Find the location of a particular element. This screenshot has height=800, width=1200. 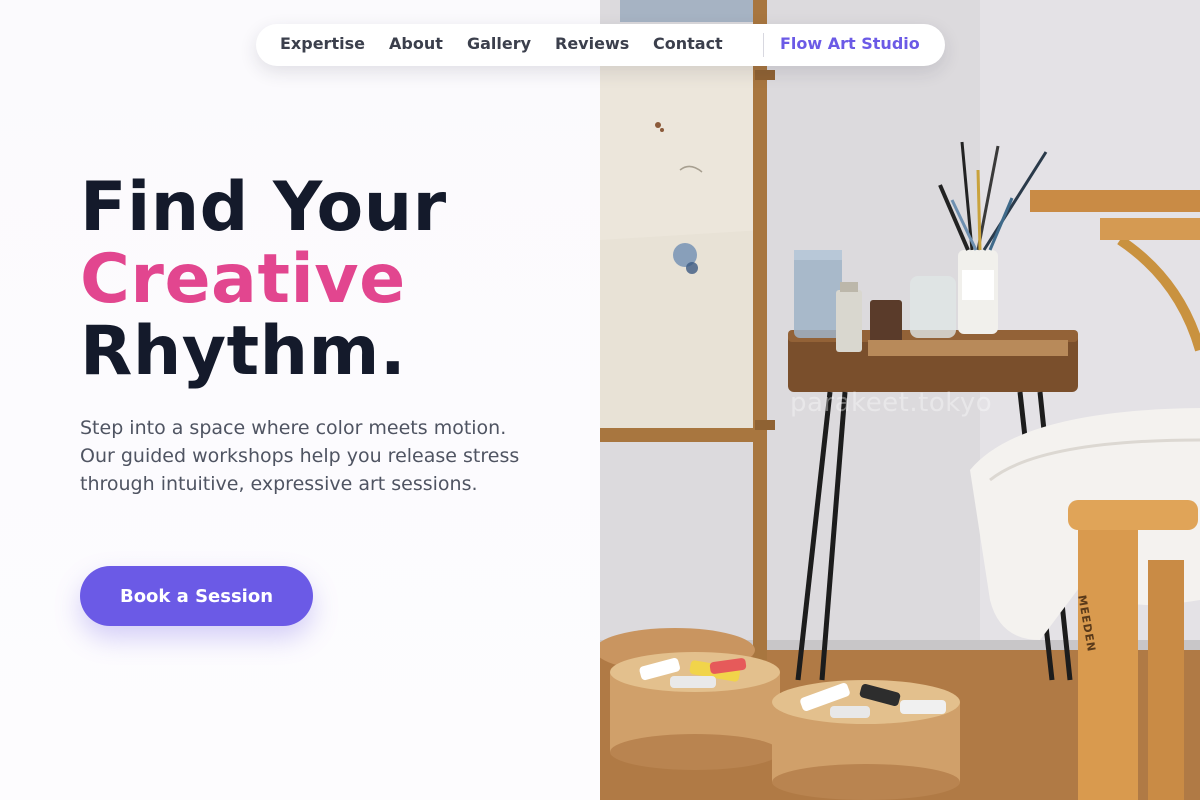

hero-headline: Find Your Creative Rhythm. is located at coordinates (263, 280).